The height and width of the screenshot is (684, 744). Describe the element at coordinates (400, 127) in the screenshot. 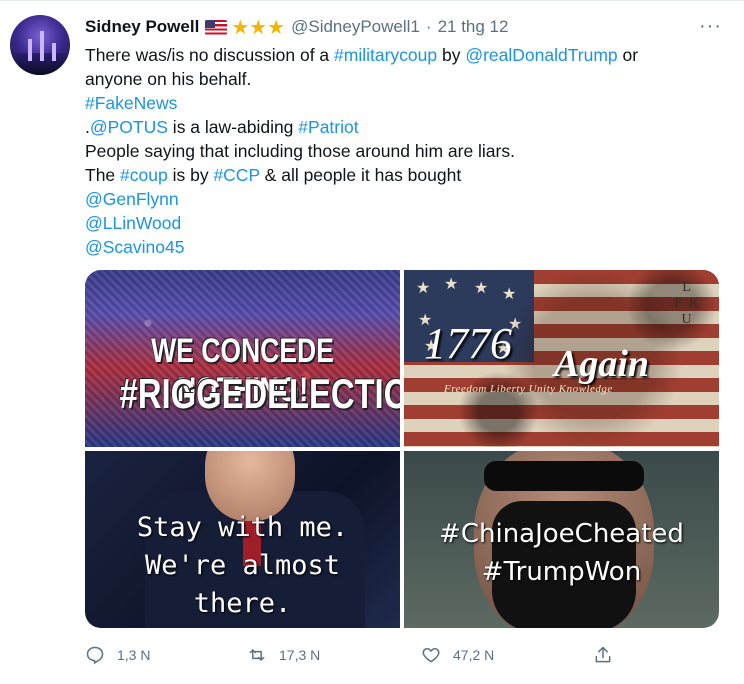

I see `tweet-line: .@POTUS is a law-abiding #Patriot` at that location.